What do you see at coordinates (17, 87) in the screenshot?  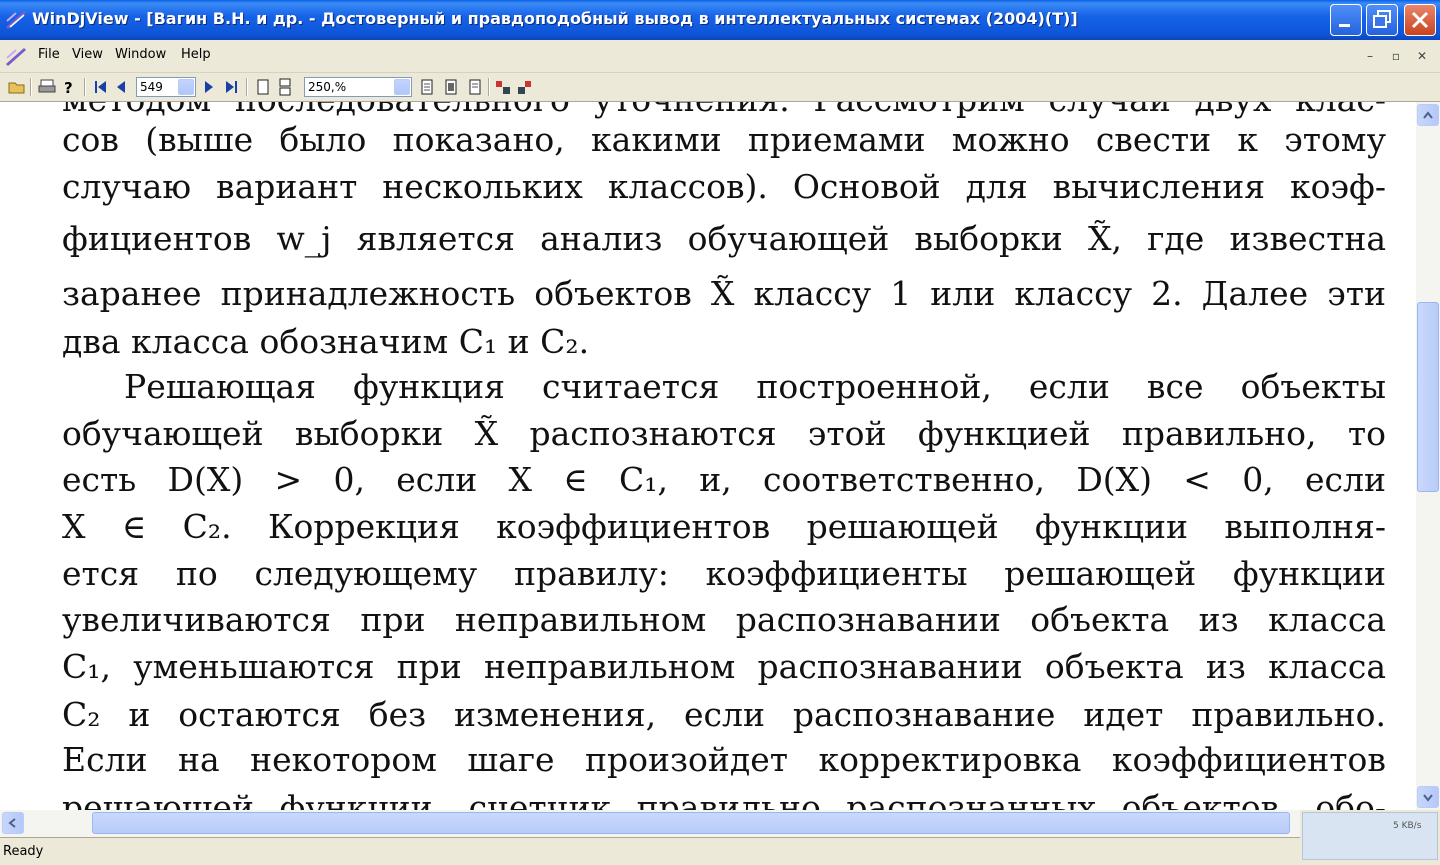 I see `open-icon` at bounding box center [17, 87].